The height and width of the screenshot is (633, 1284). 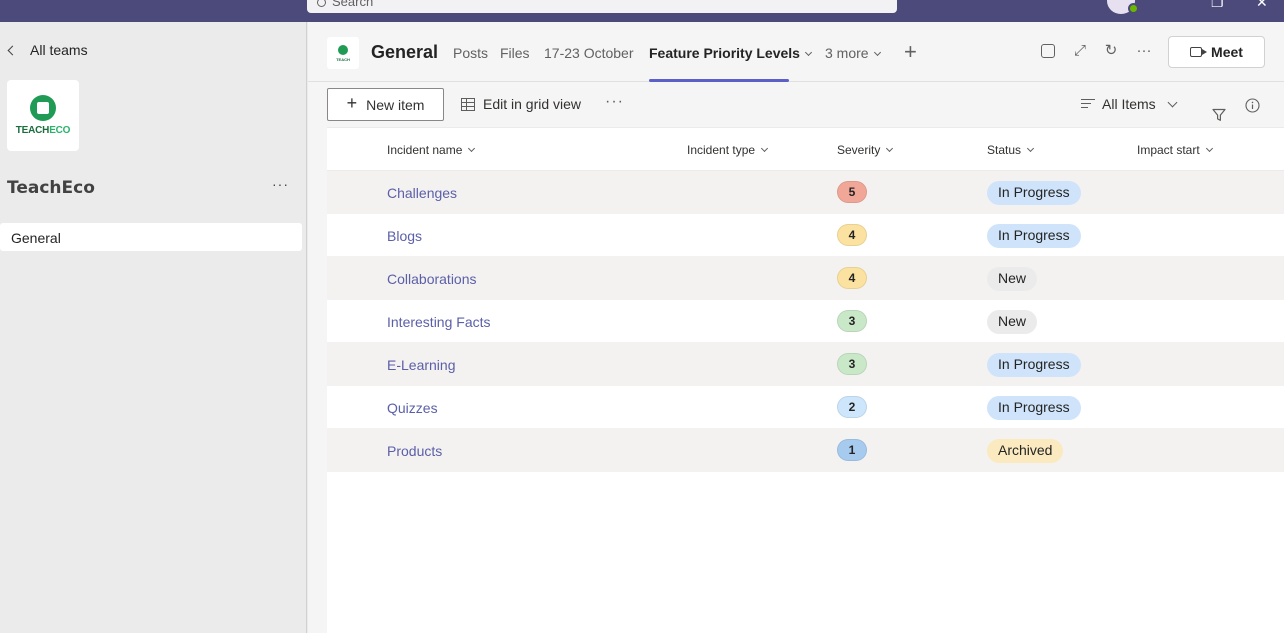 What do you see at coordinates (1025, 451) in the screenshot?
I see `status-badge: Archived` at bounding box center [1025, 451].